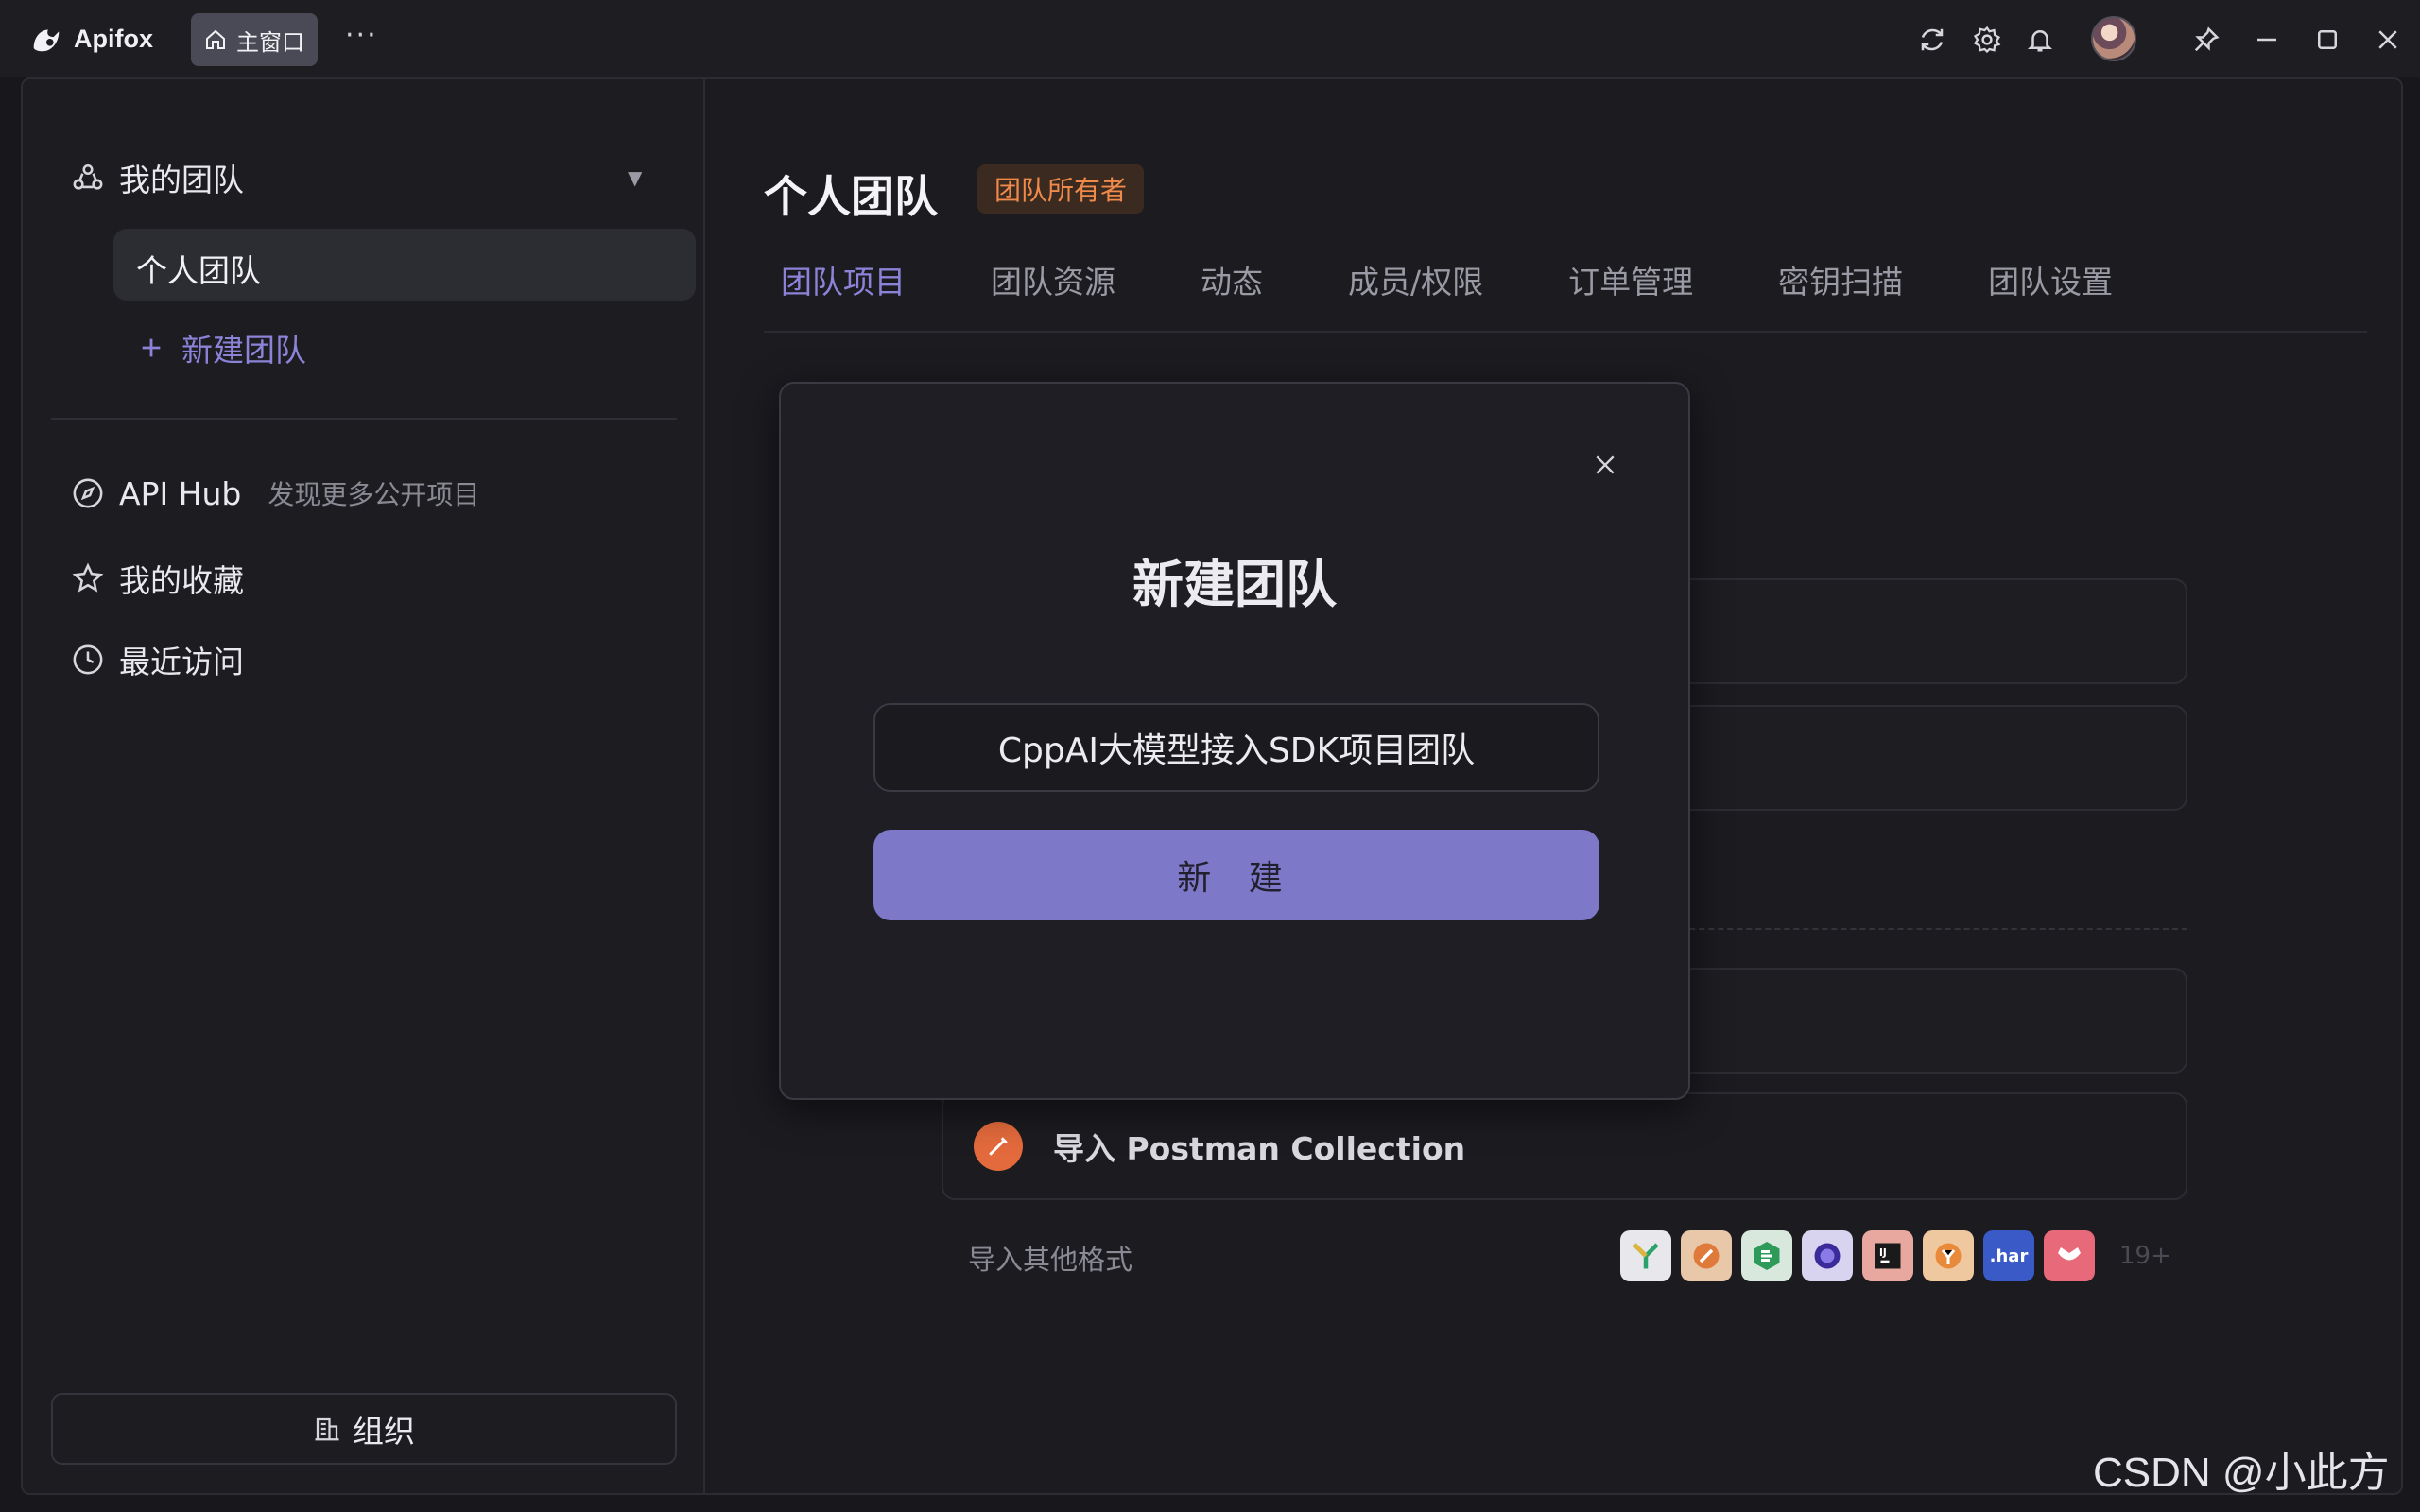 The width and height of the screenshot is (2420, 1512). Describe the element at coordinates (1210, 38) in the screenshot. I see `title-bar: Apifox 主窗口 ···` at that location.